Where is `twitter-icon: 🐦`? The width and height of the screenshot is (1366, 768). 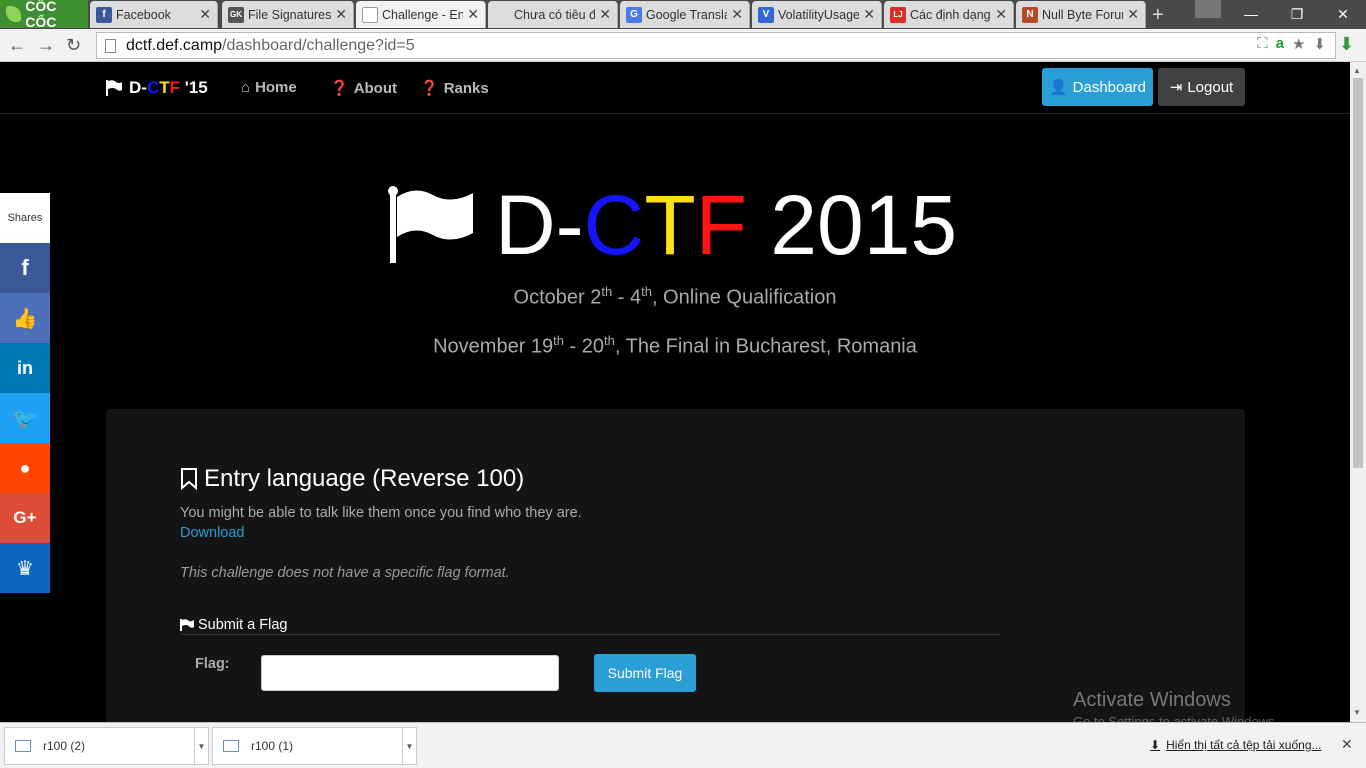
twitter-icon: 🐦 is located at coordinates (25, 418).